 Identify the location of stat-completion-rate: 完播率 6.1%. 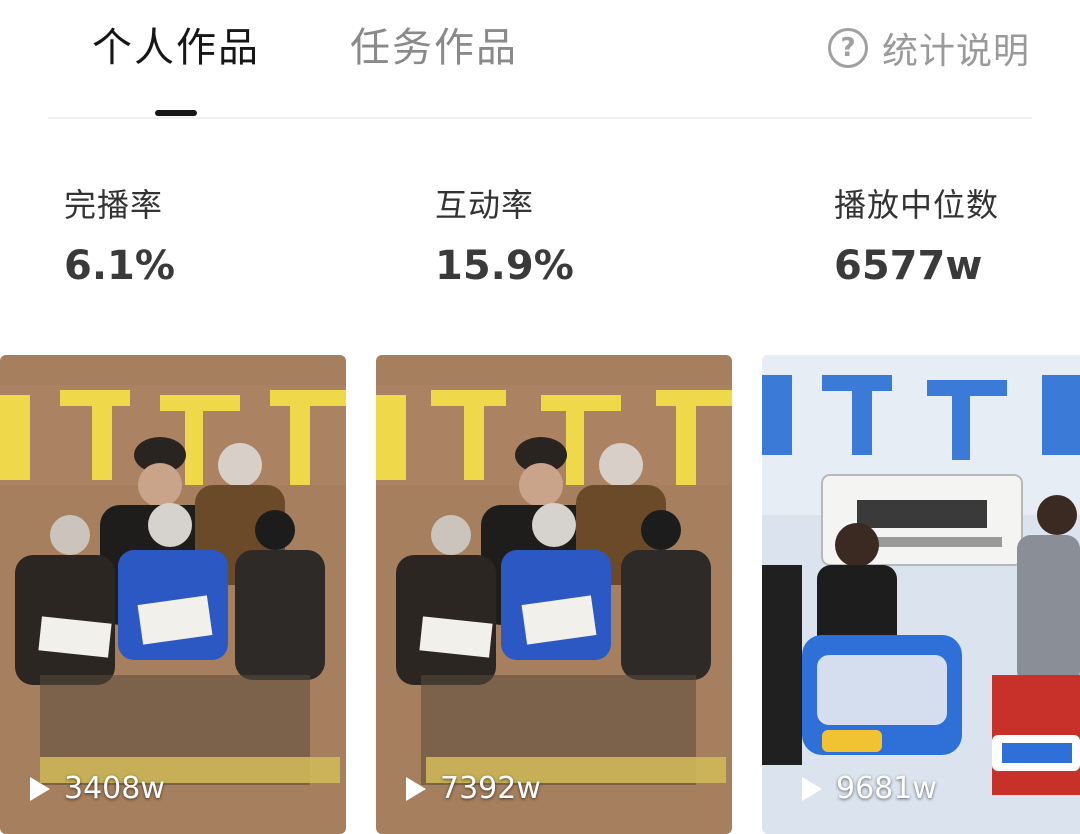
(119, 238).